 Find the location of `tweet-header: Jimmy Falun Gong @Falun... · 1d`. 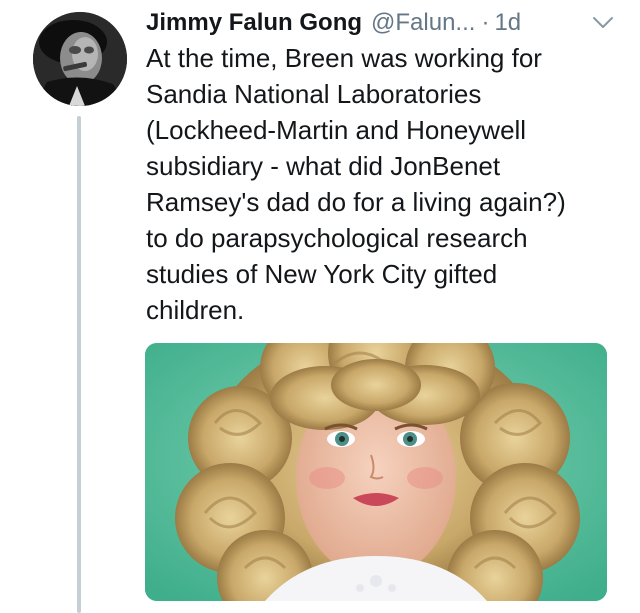

tweet-header: Jimmy Falun Gong @Falun... · 1d is located at coordinates (380, 23).